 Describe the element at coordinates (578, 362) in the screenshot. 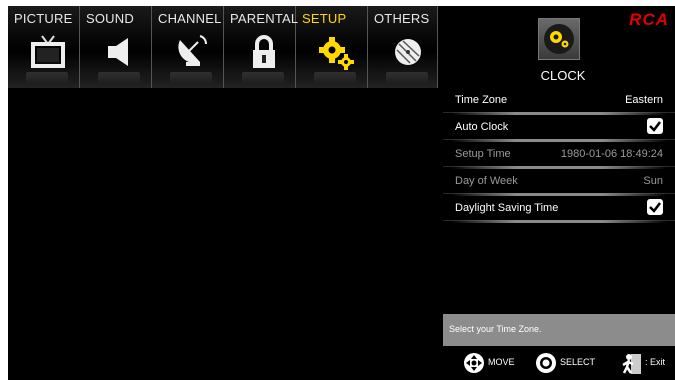

I see `select-hint: SELECT` at that location.